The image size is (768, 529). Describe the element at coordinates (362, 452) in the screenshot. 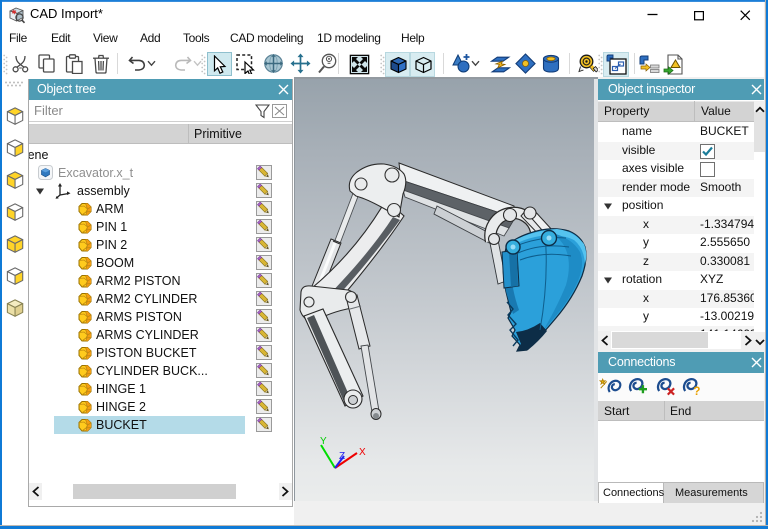

I see `svg-text: X` at that location.